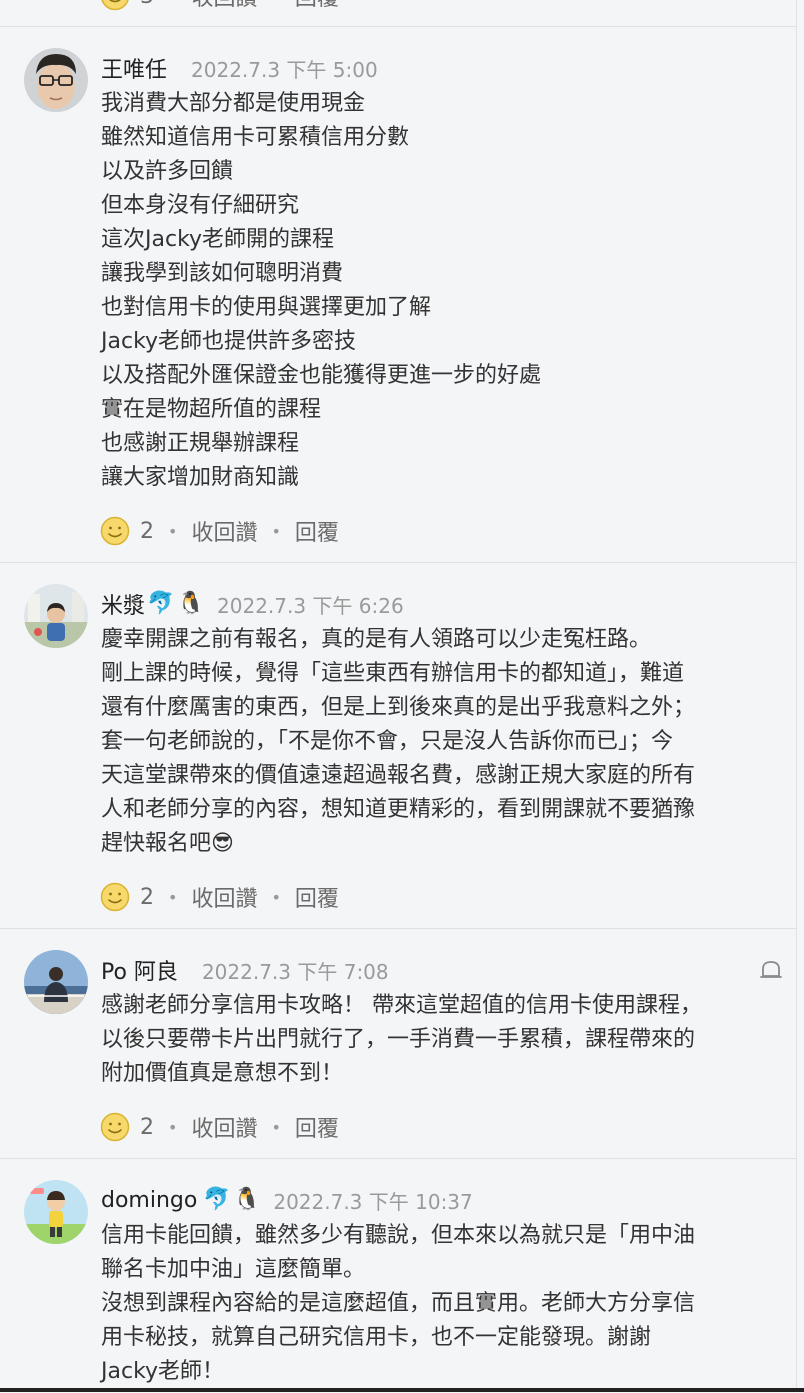 Image resolution: width=804 pixels, height=1393 pixels. What do you see at coordinates (200, 443) in the screenshot?
I see `comment-line: 也感謝正規舉辦課程` at bounding box center [200, 443].